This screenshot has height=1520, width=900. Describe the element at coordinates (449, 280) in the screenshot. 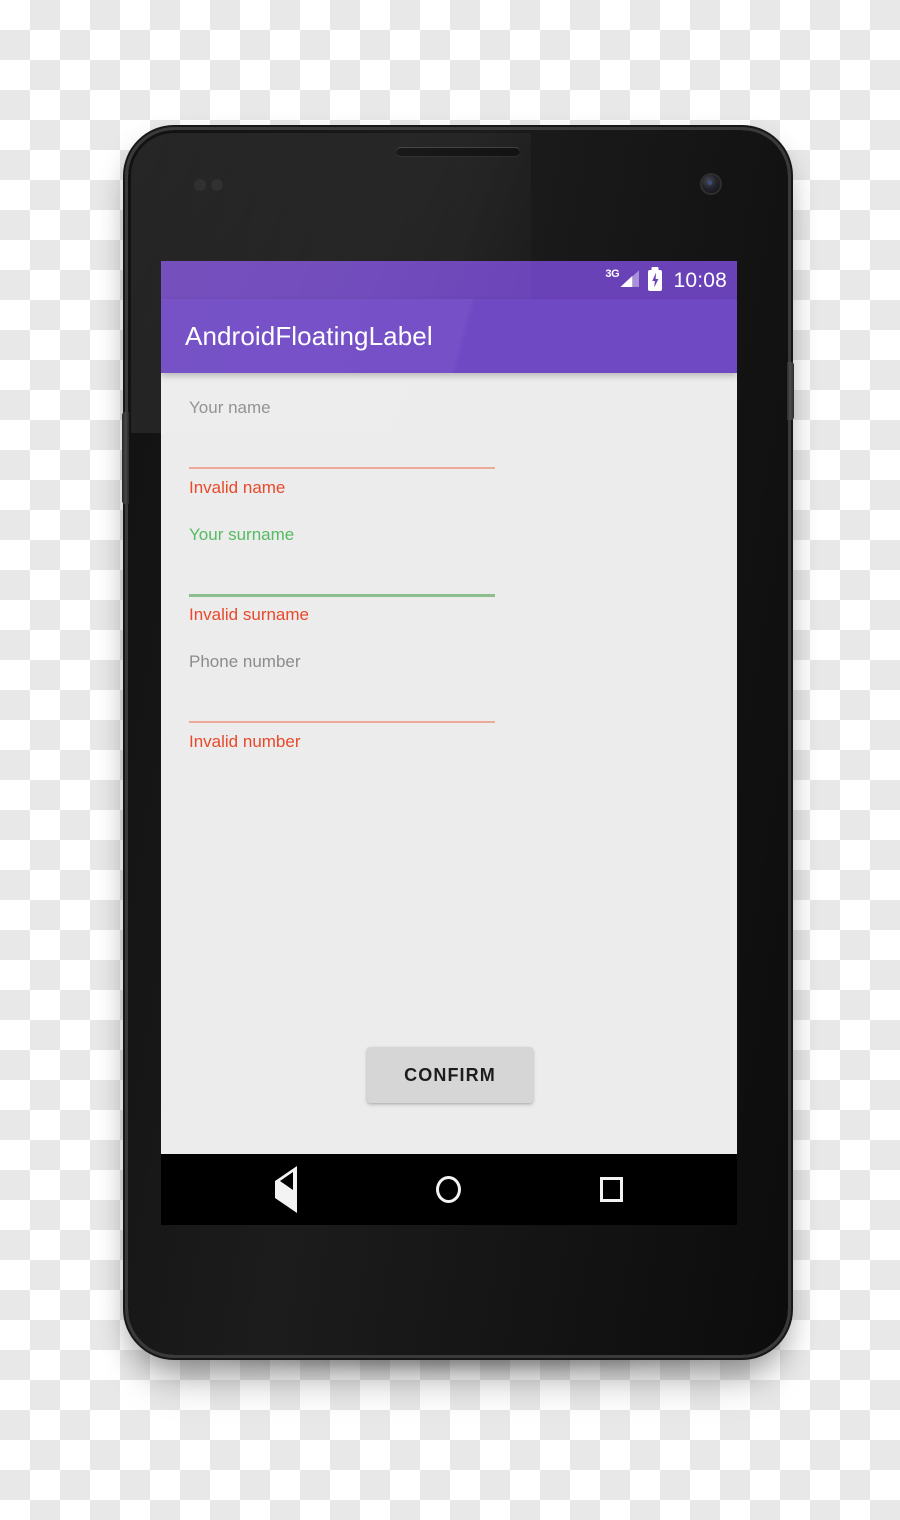

I see `status-bar: 3G 10:08` at that location.